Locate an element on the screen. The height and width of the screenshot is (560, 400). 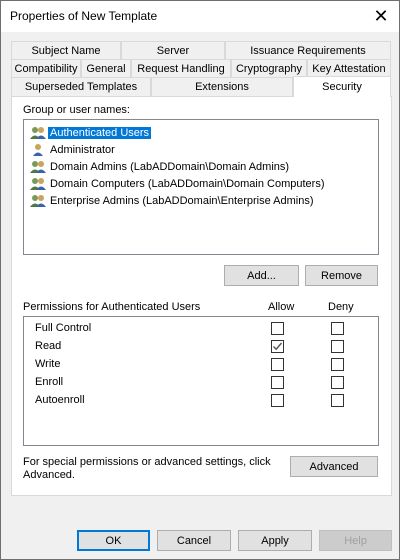
tab-general: General is located at coordinates (106, 68).